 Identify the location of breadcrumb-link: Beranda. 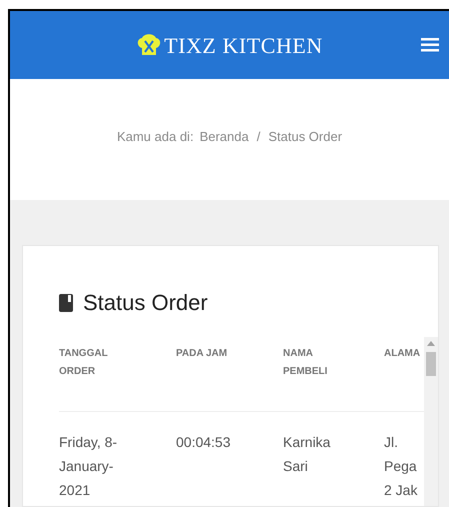
(224, 136).